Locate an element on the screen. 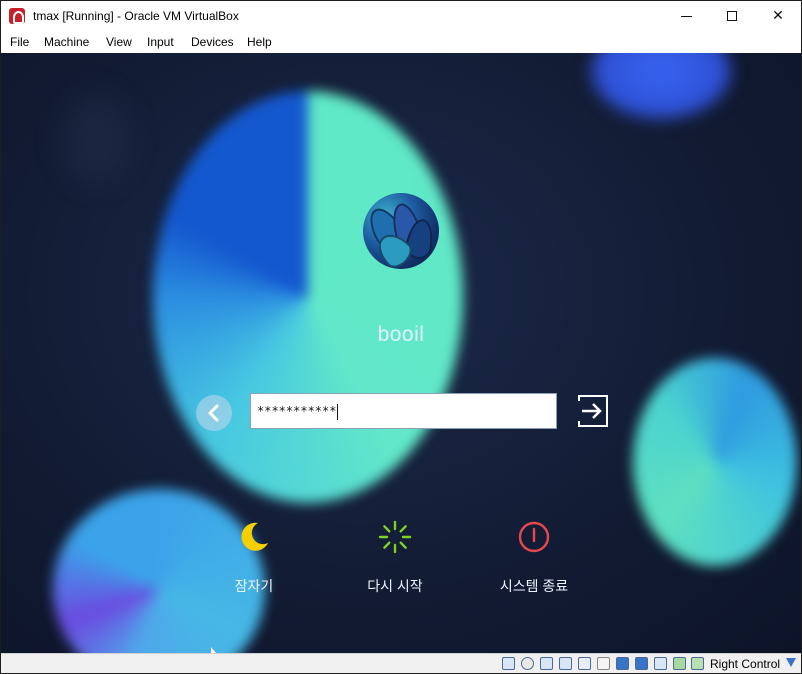 This screenshot has width=802, height=674. minimize-button is located at coordinates (686, 16).